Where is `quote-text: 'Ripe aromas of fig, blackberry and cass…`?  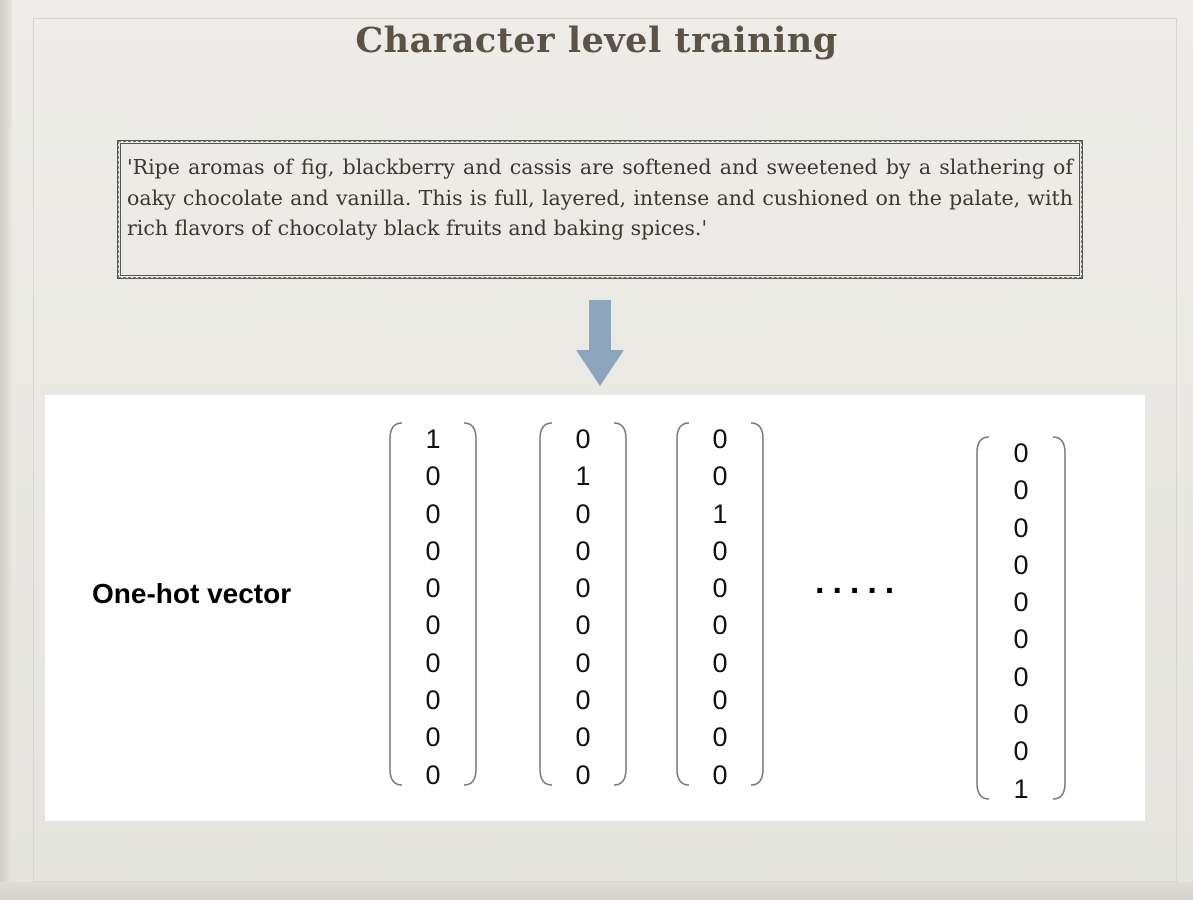 quote-text: 'Ripe aromas of fig, blackberry and cass… is located at coordinates (600, 197).